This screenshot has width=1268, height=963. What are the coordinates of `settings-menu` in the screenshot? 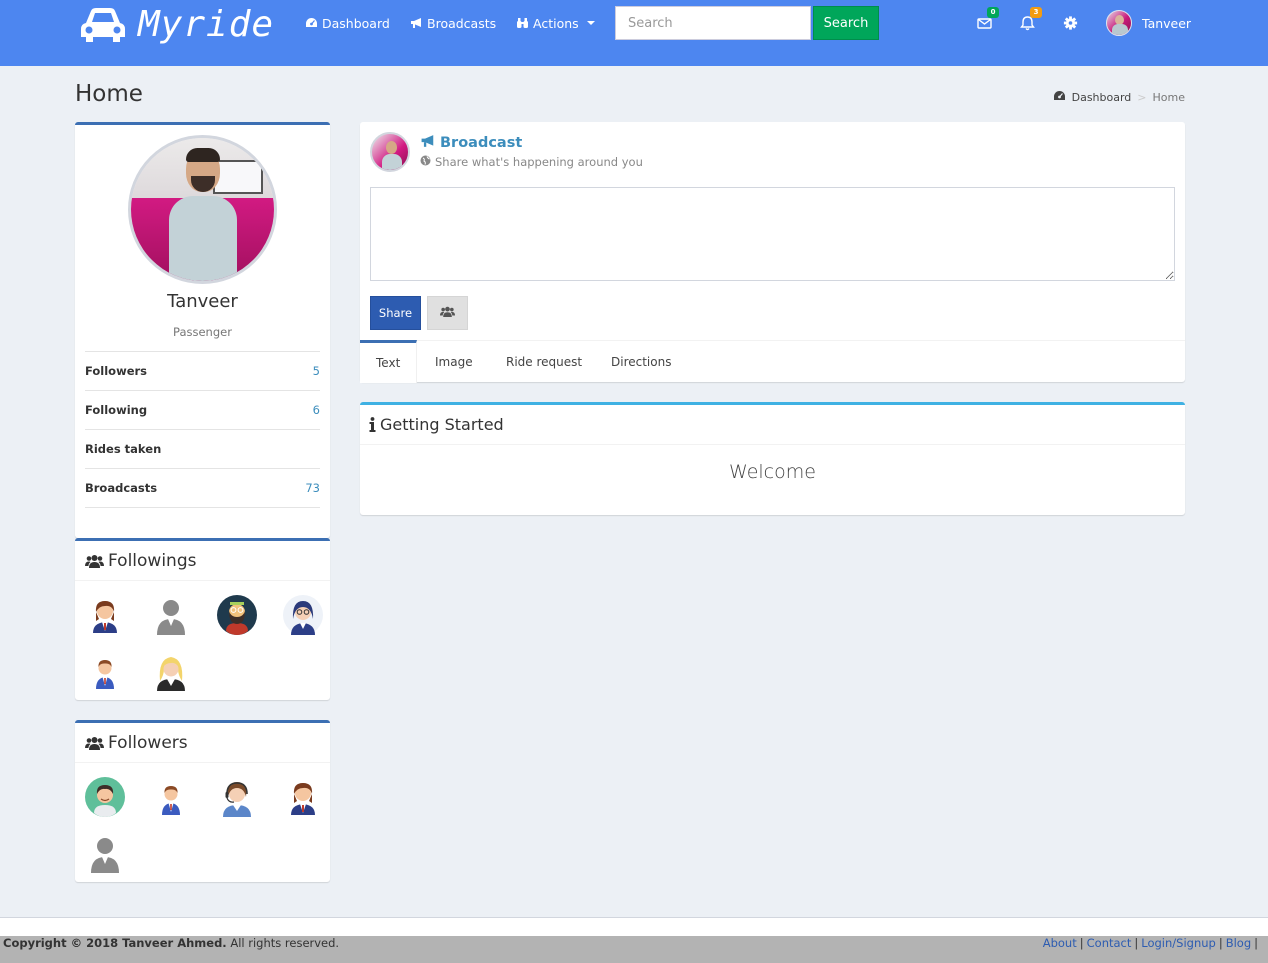 It's located at (1072, 23).